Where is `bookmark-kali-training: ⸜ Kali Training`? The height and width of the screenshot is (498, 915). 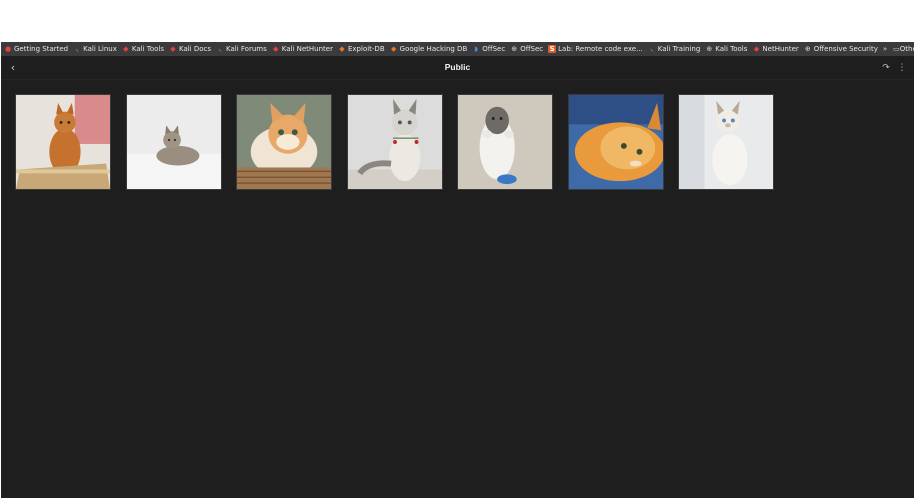
bookmark-kali-training: ⸜ Kali Training is located at coordinates (674, 49).